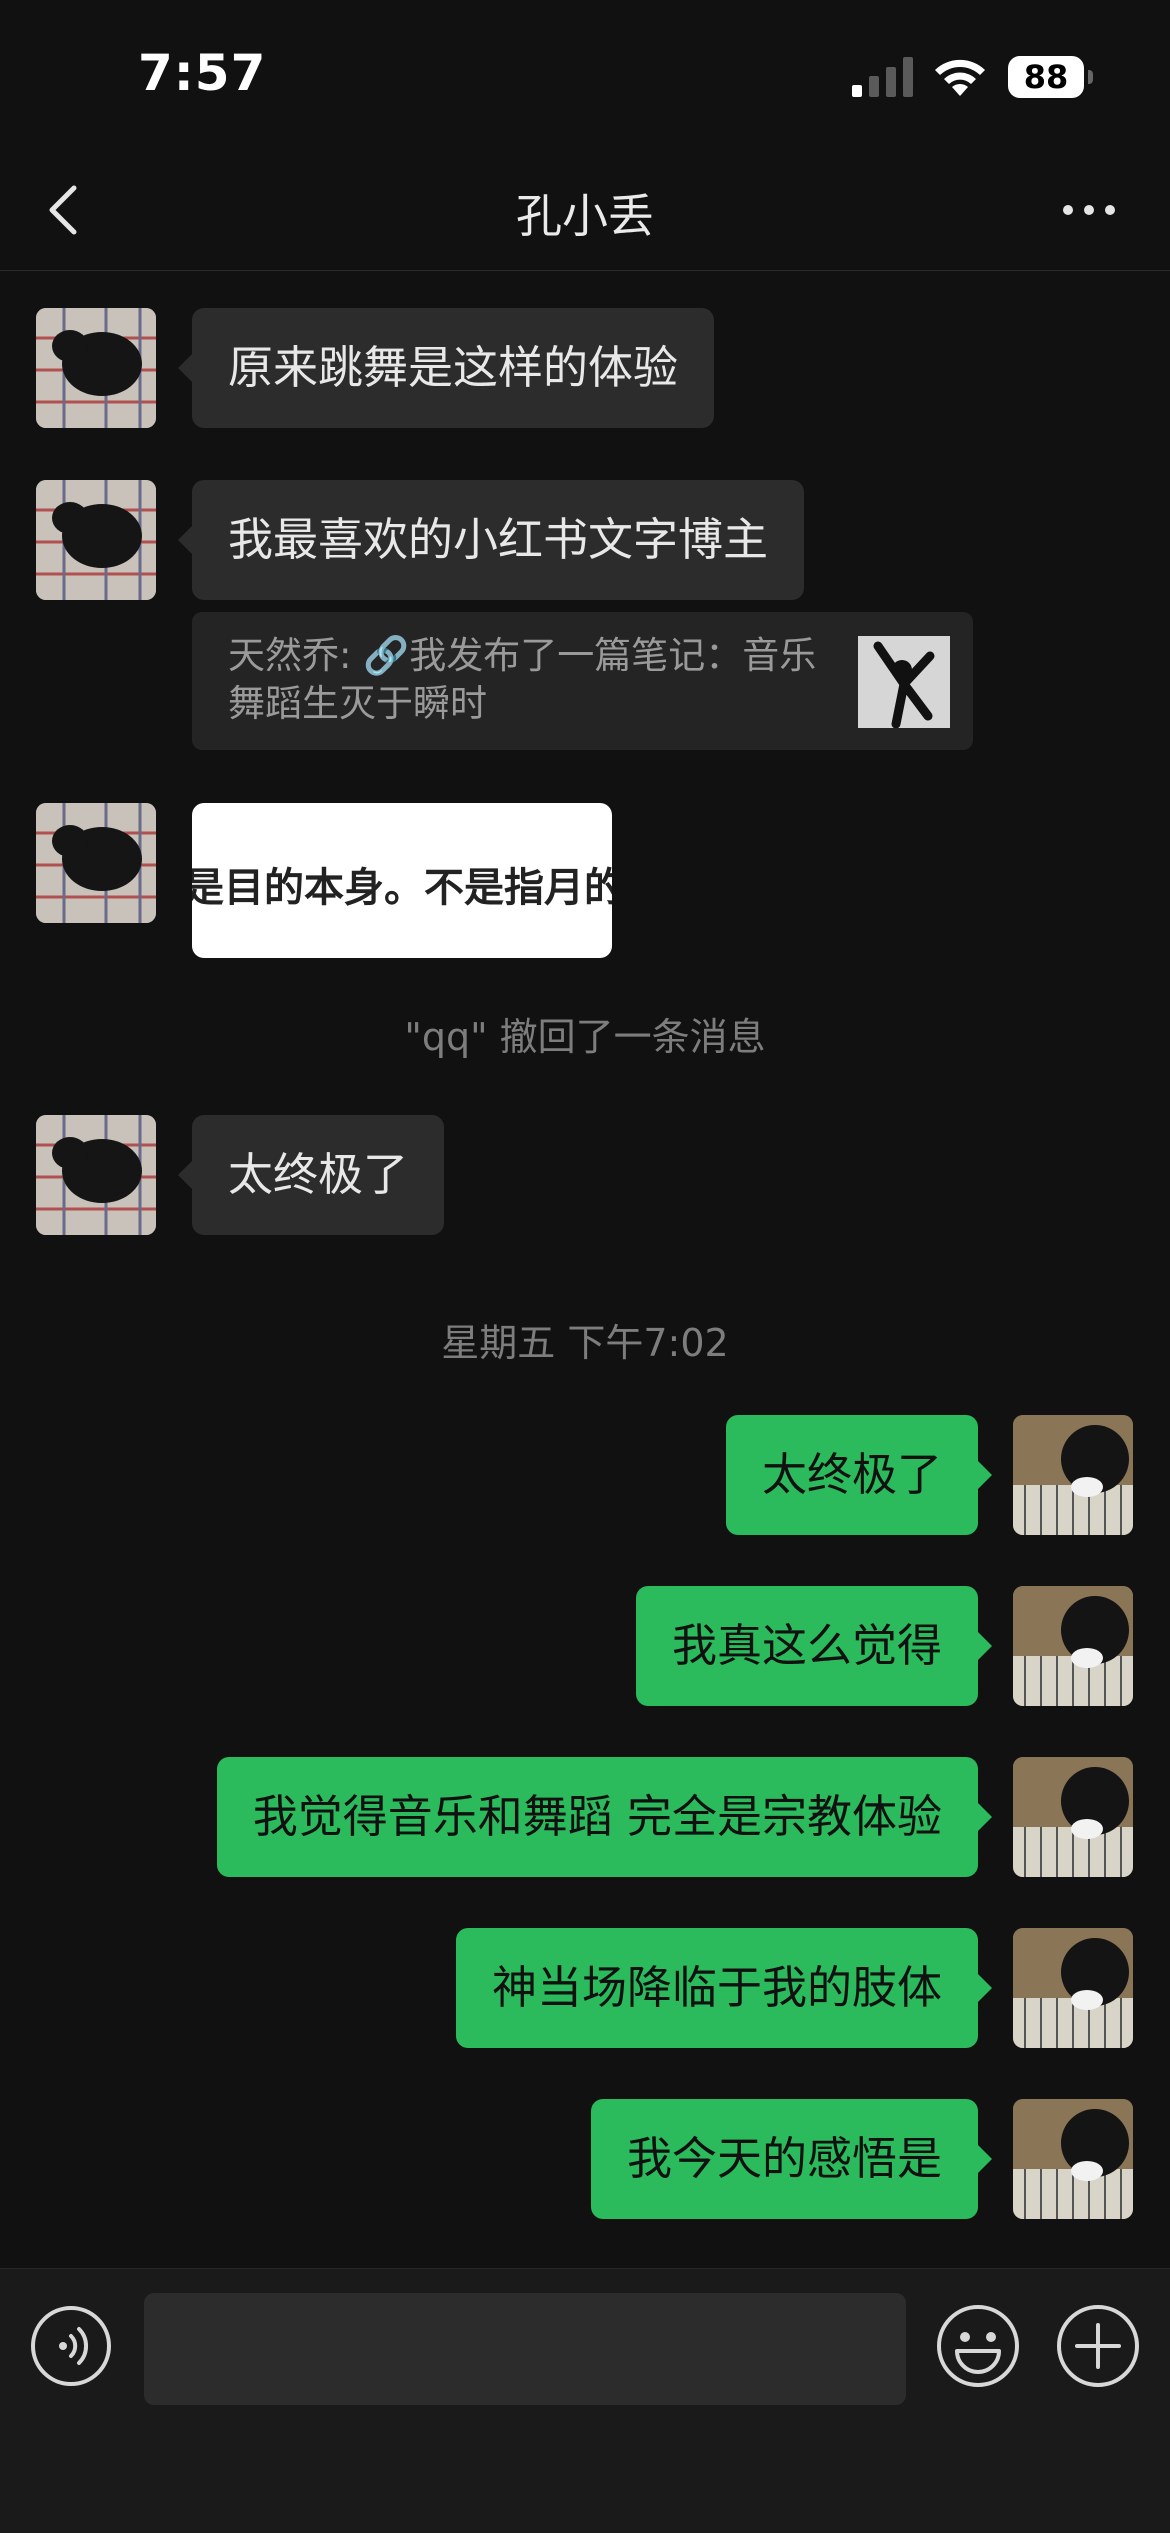 This screenshot has width=1170, height=2533. What do you see at coordinates (311, 1175) in the screenshot?
I see `incoming-message-bubble: 太终极了` at bounding box center [311, 1175].